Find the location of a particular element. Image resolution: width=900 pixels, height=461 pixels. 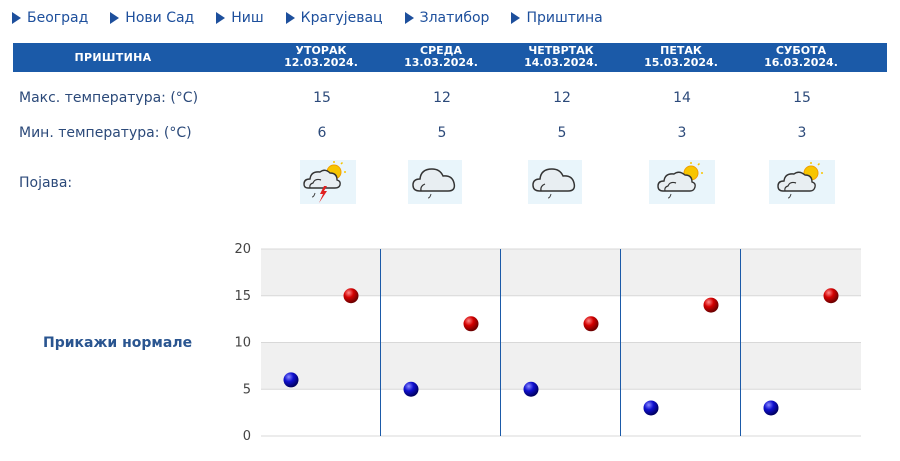

y-tick-label: 20 is located at coordinates (242, 249).